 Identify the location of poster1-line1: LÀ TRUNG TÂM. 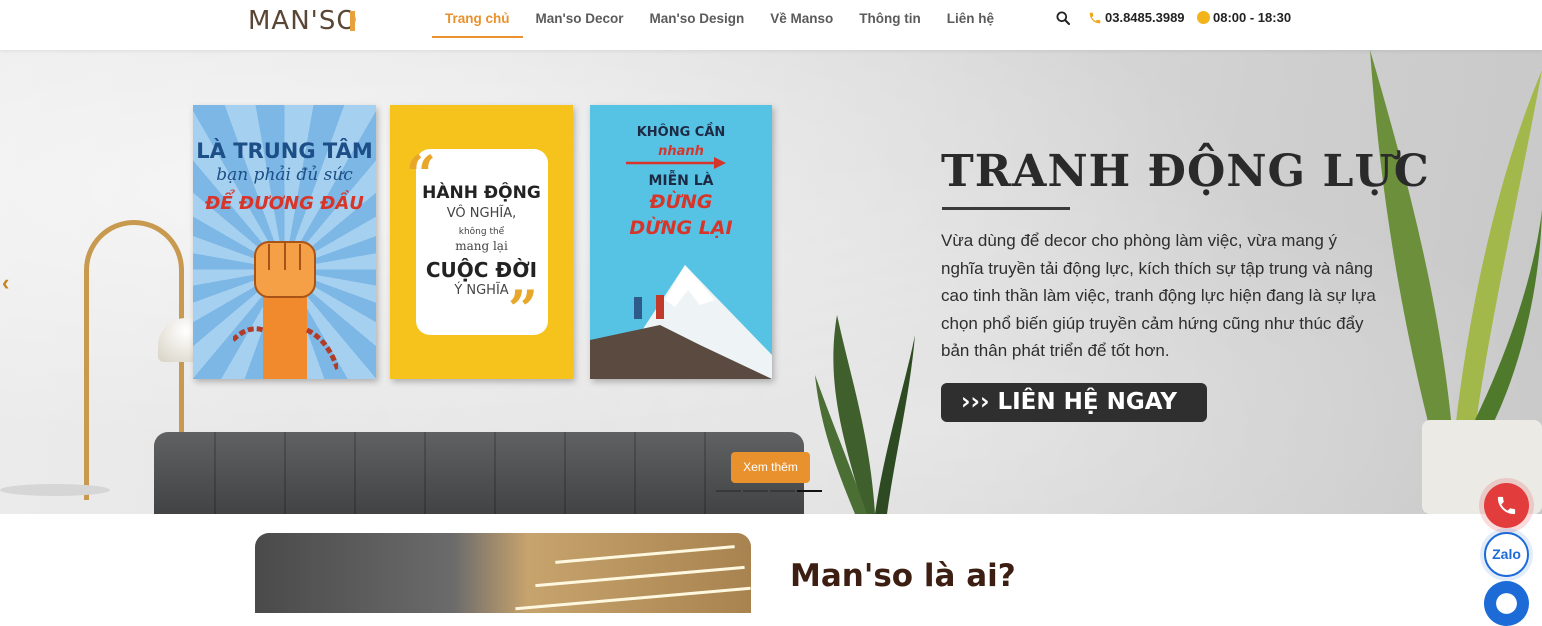
(284, 151).